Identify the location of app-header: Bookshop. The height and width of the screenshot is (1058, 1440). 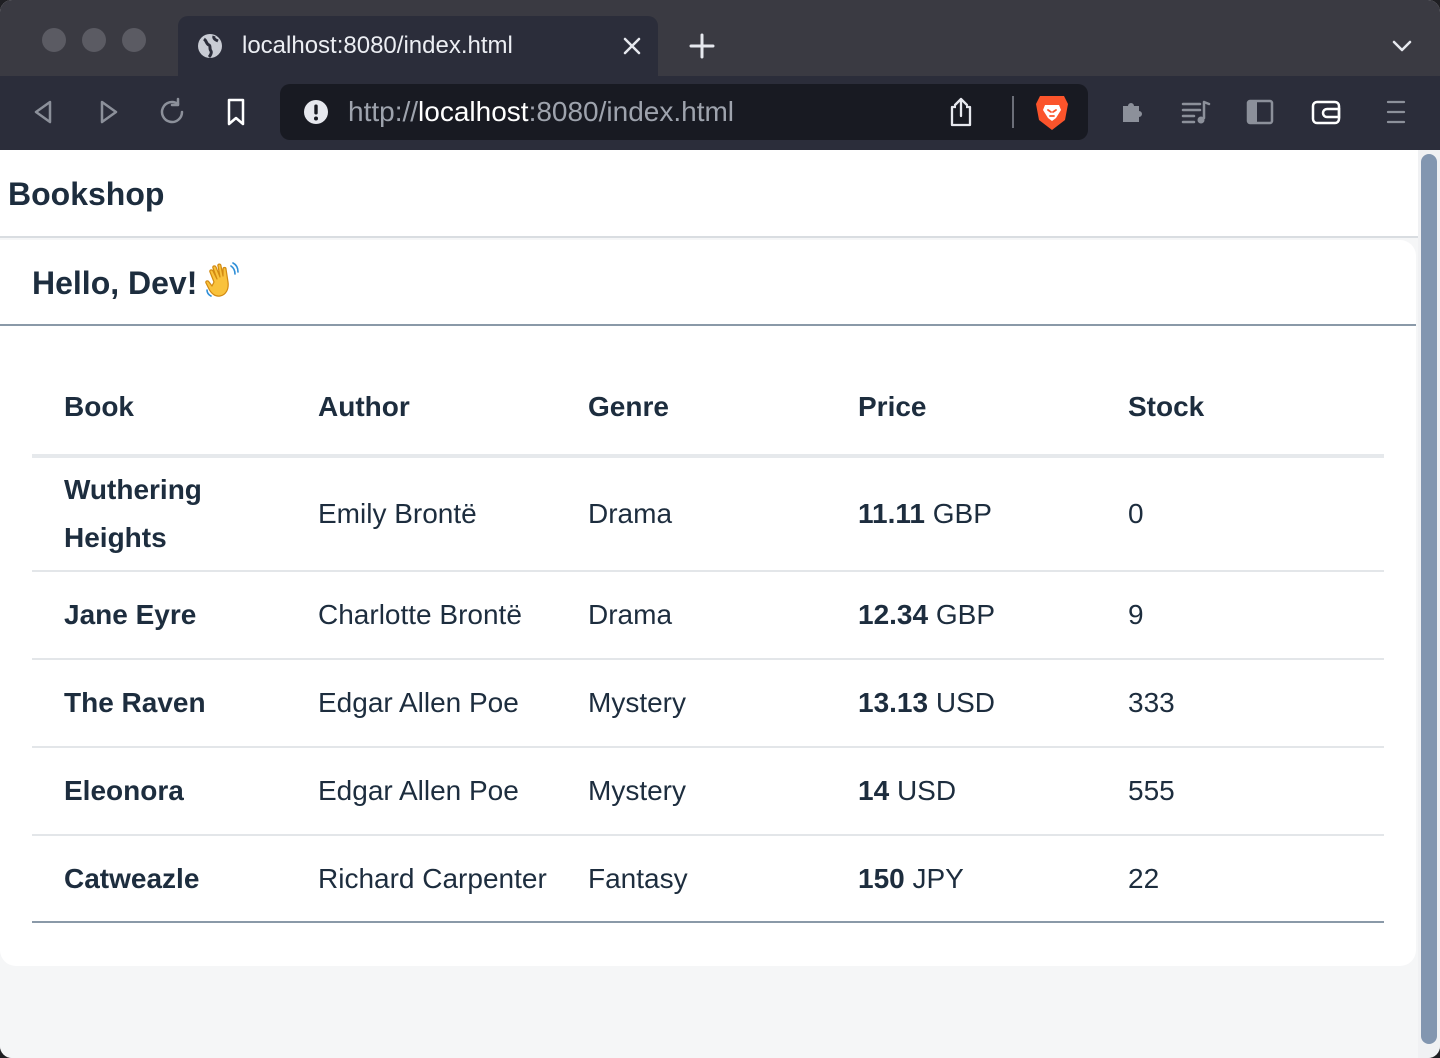
(709, 194).